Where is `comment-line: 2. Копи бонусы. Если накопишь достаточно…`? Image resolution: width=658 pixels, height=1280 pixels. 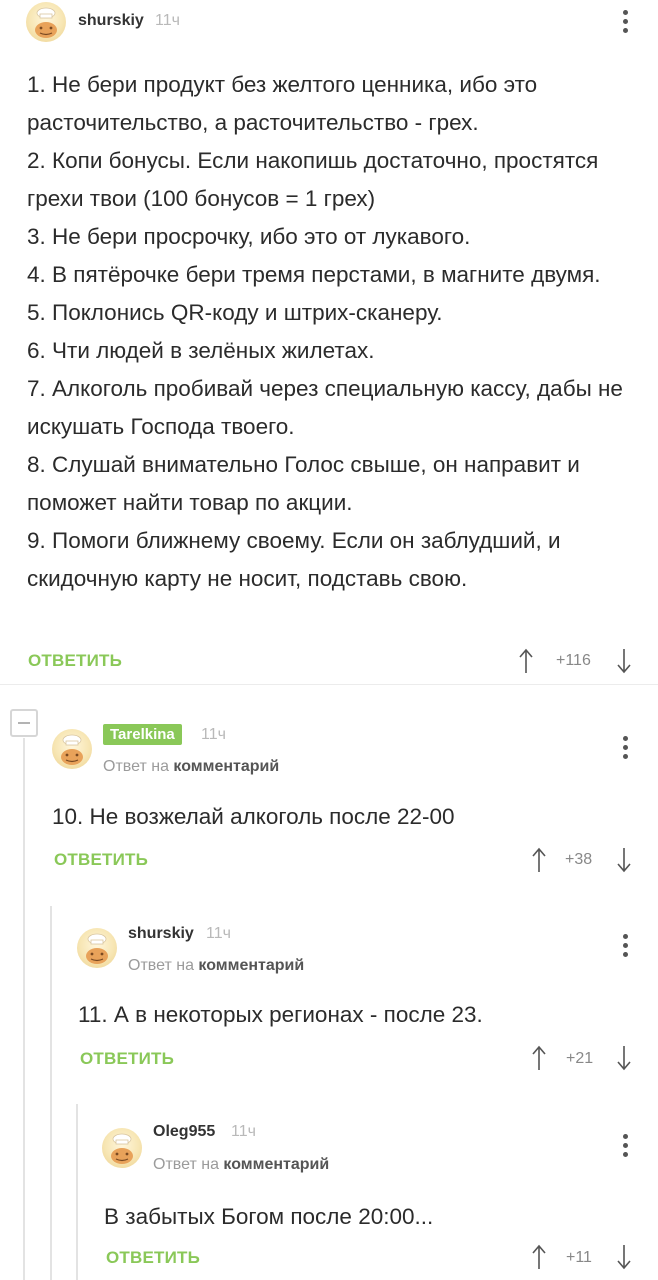
comment-line: 2. Копи бонусы. Если накопишь достаточно… is located at coordinates (313, 179).